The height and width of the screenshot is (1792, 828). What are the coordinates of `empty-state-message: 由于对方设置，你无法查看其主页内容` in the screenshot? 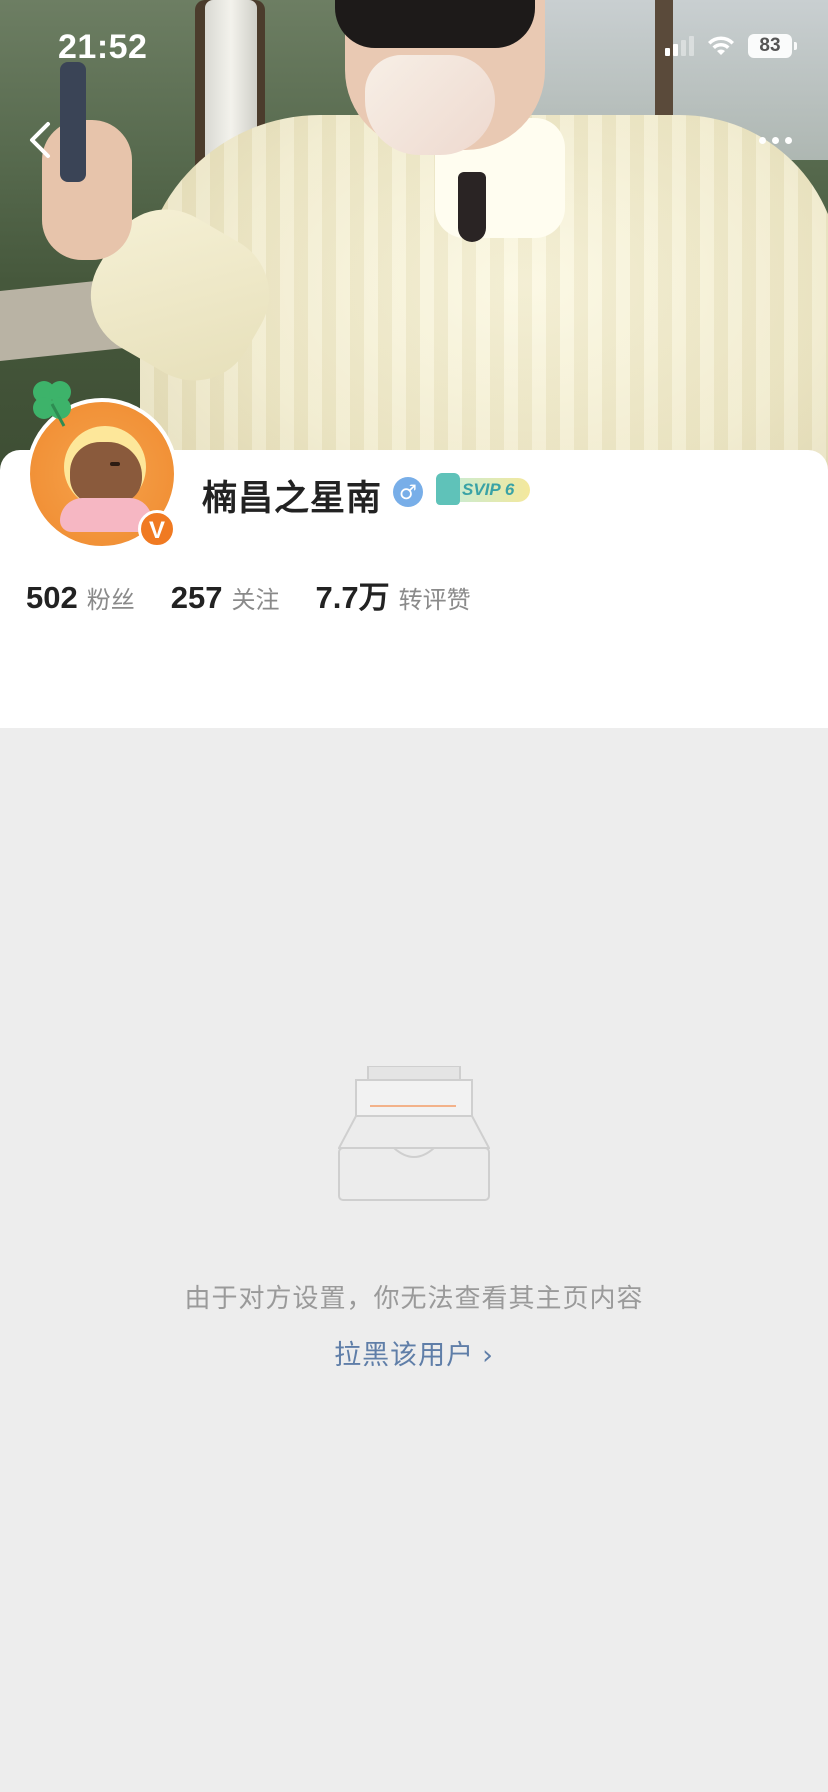 It's located at (414, 1299).